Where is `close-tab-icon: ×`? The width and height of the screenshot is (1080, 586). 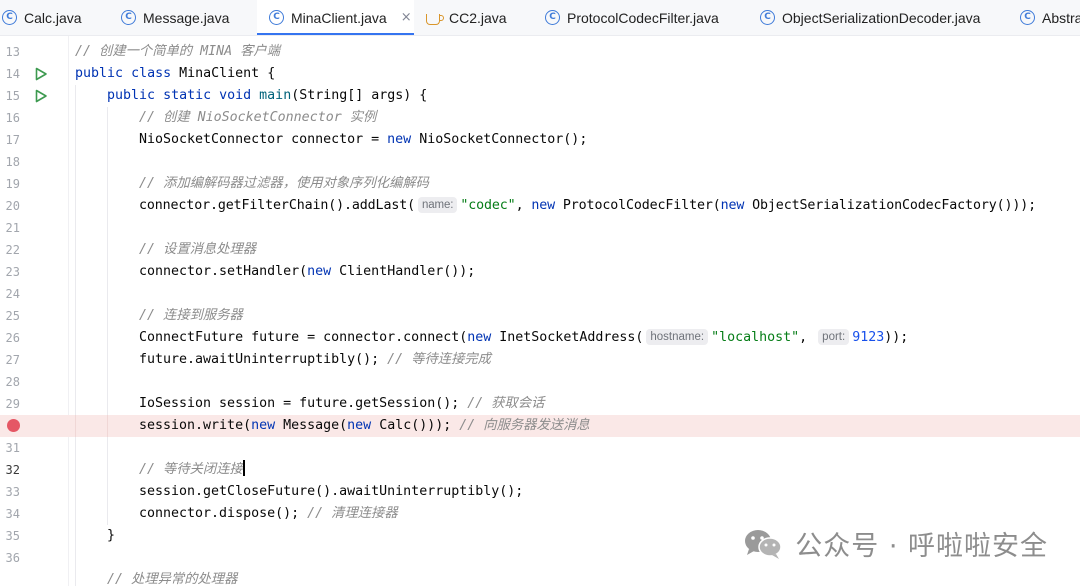 close-tab-icon: × is located at coordinates (406, 17).